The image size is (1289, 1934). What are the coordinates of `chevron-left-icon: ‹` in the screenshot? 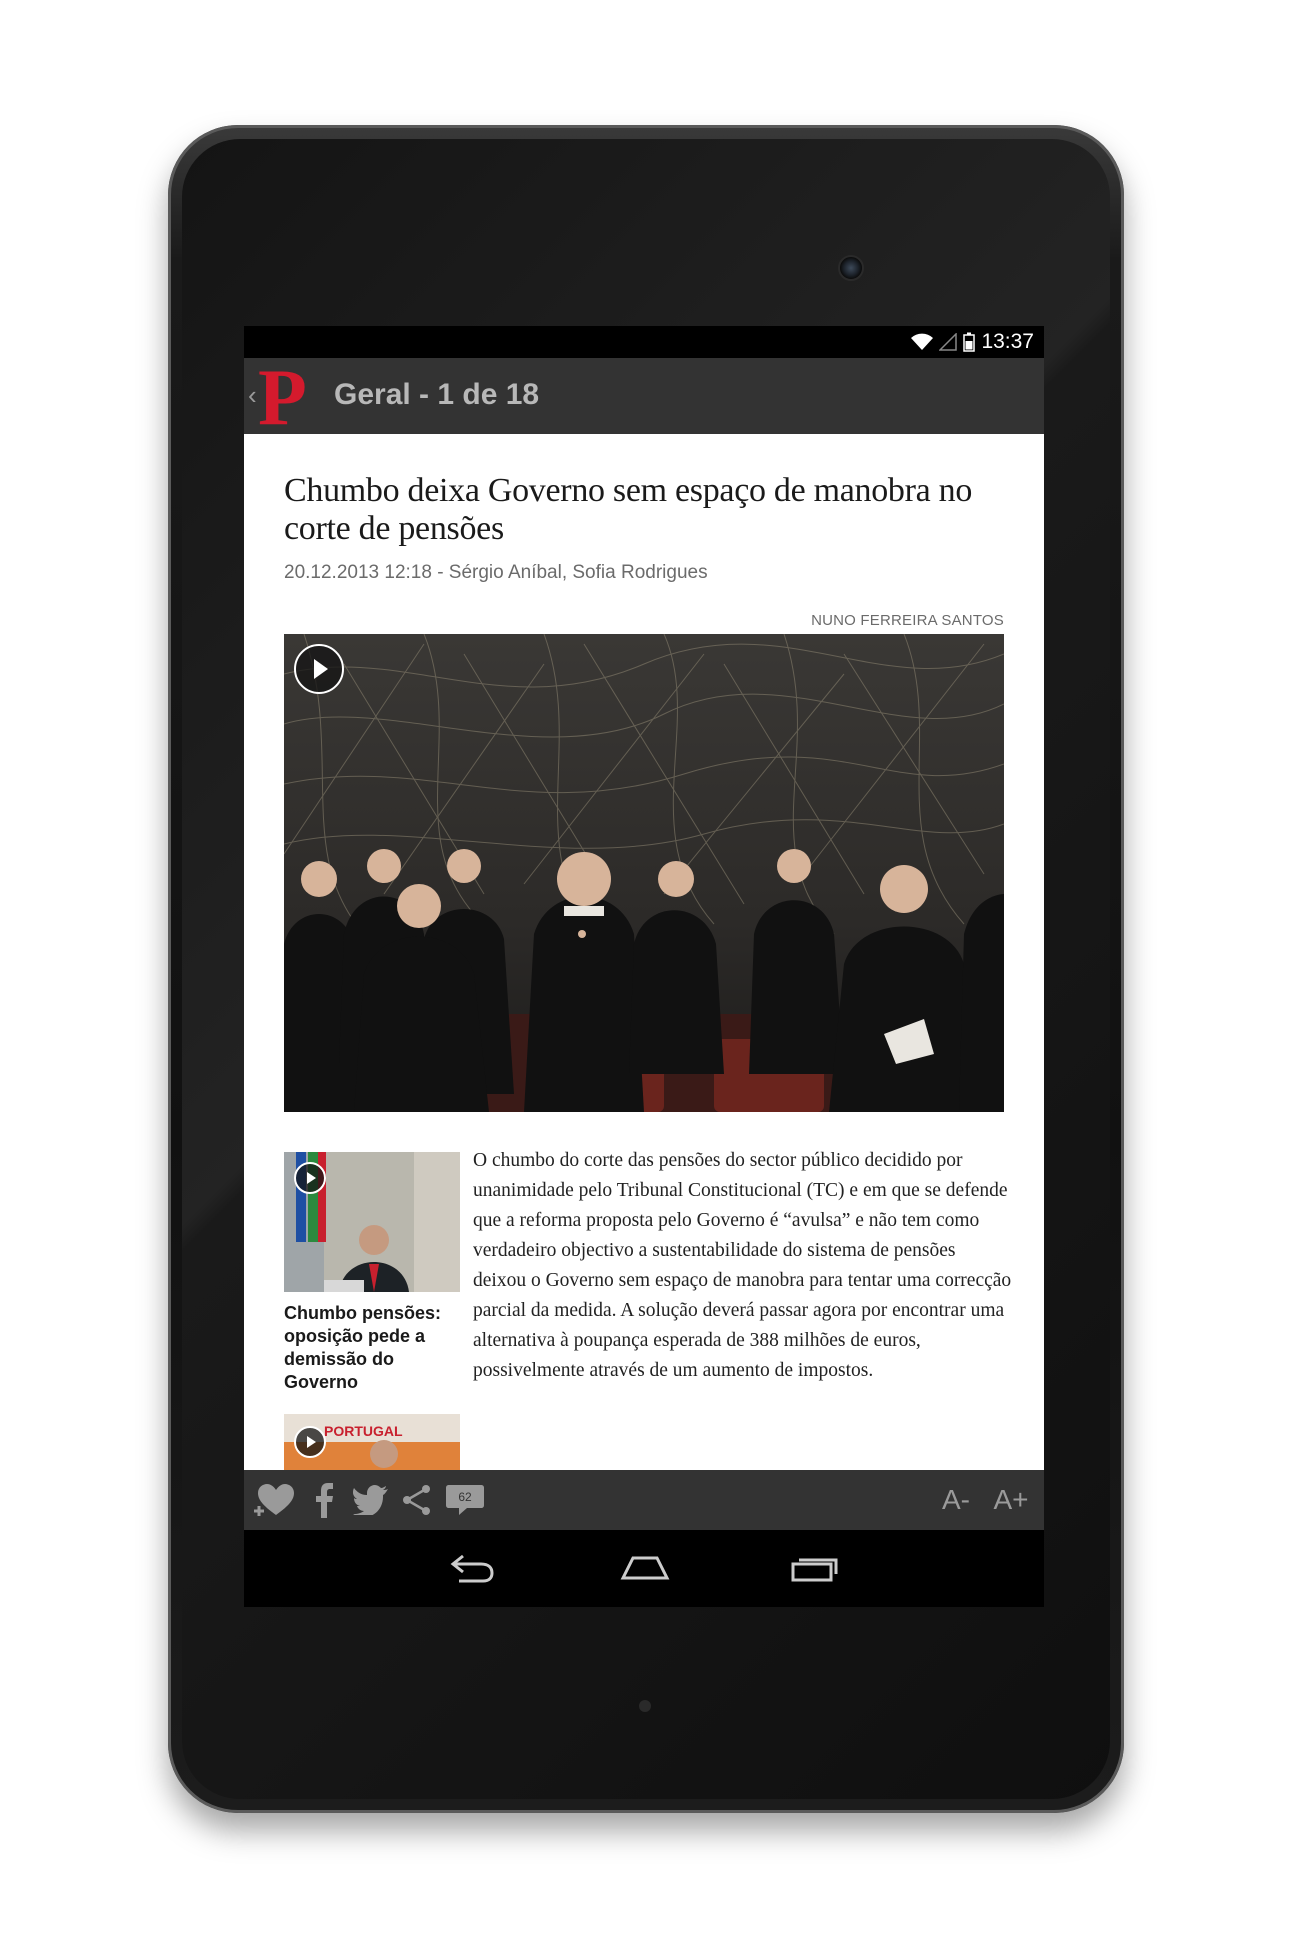 It's located at (252, 395).